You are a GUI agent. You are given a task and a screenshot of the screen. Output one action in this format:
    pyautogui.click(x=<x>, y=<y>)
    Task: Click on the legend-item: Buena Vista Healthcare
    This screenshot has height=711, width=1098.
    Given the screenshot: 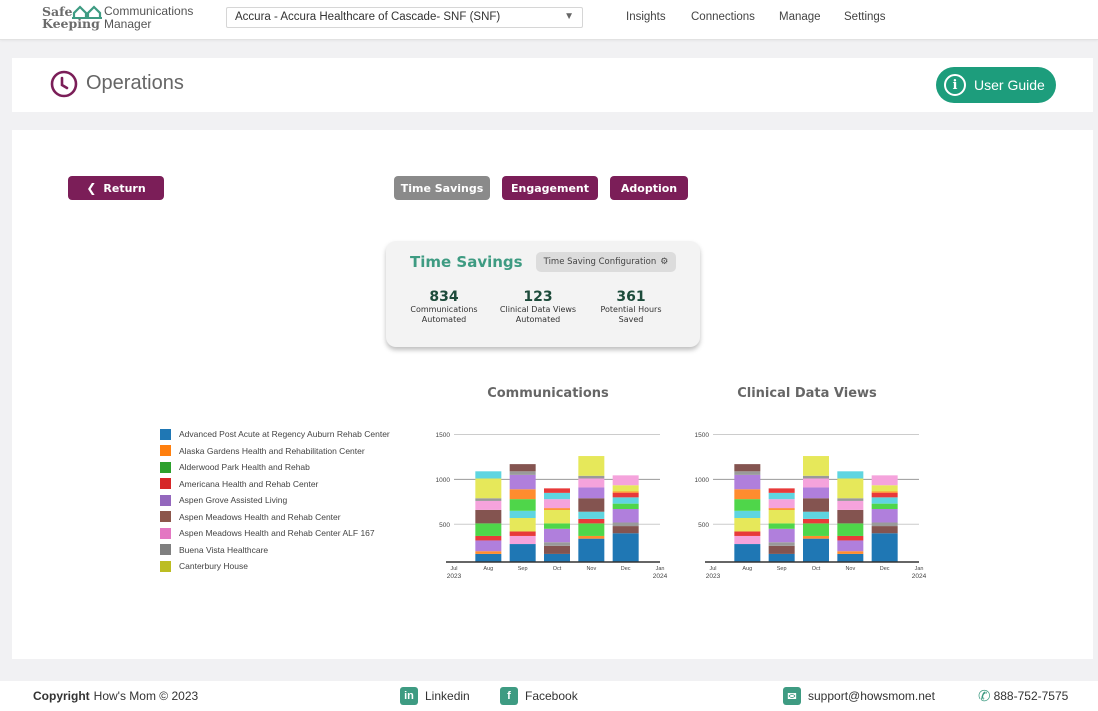 What is the action you would take?
    pyautogui.click(x=275, y=550)
    